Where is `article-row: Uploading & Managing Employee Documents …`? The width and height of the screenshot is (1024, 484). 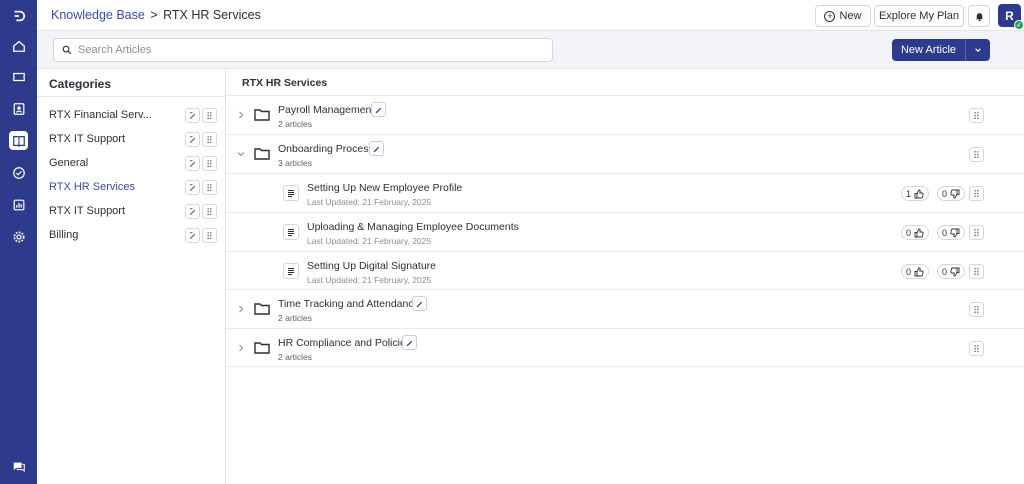 article-row: Uploading & Managing Employee Documents … is located at coordinates (625, 231).